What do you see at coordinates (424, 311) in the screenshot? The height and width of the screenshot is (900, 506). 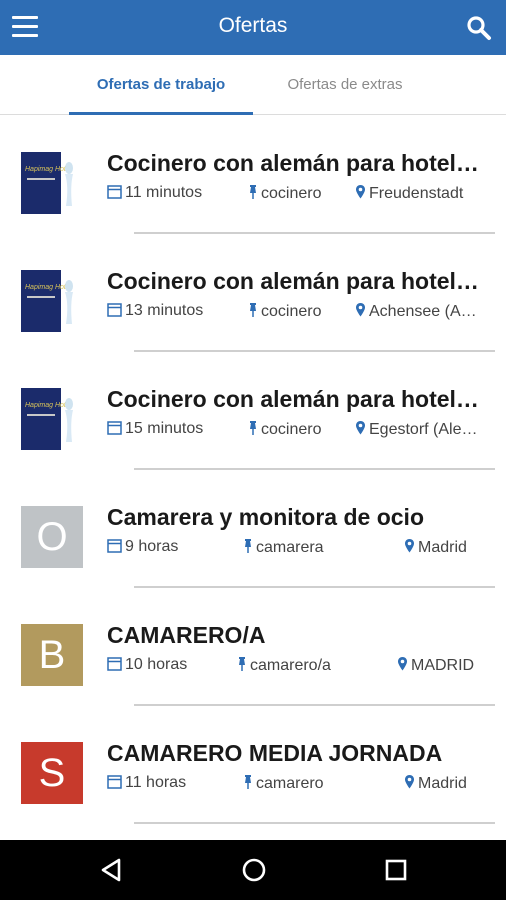 I see `location-text: Achensee (Austria)` at bounding box center [424, 311].